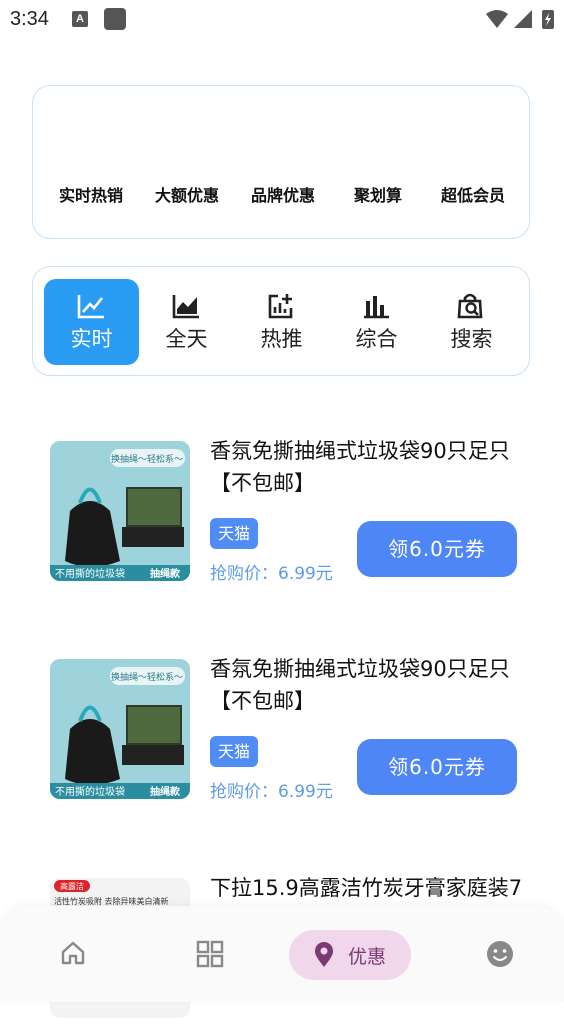 This screenshot has width=564, height=1028. I want to click on tab-label: 实时, so click(91, 339).